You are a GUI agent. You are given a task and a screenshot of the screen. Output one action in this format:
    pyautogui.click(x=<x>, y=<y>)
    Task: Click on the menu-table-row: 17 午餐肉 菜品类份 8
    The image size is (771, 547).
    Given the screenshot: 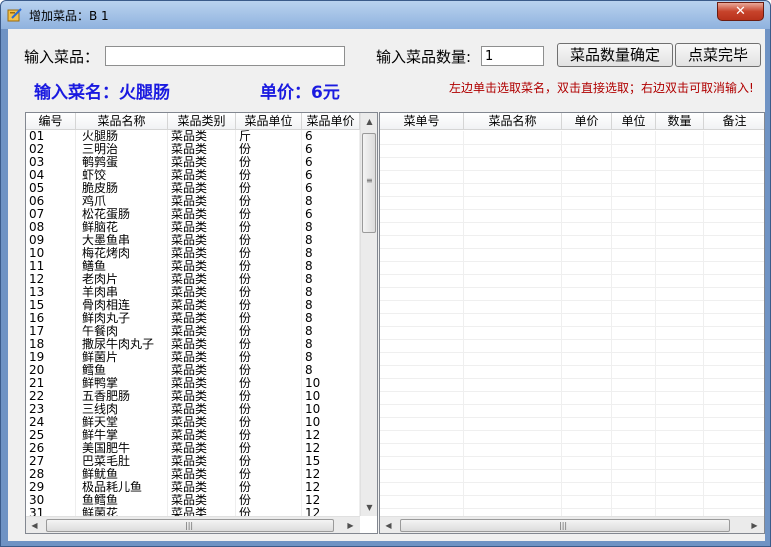 What is the action you would take?
    pyautogui.click(x=193, y=331)
    